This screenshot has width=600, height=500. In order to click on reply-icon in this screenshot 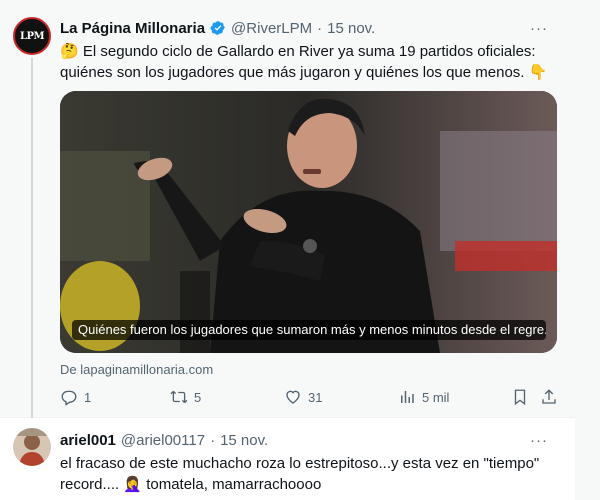, I will do `click(69, 398)`.